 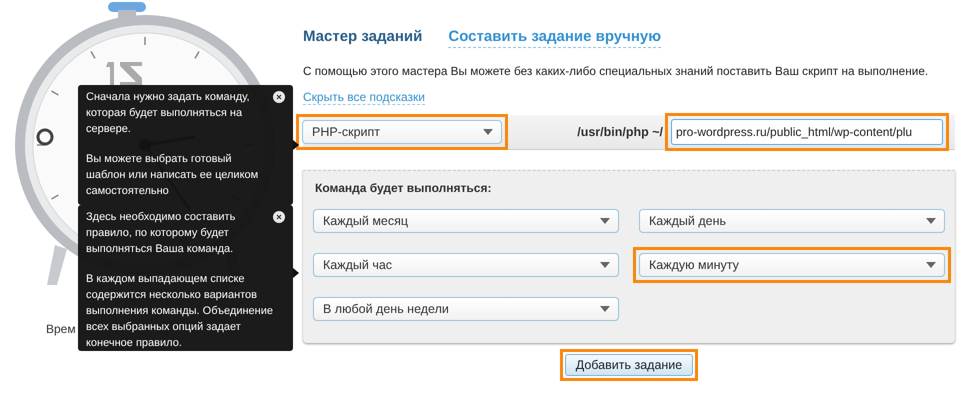 I want to click on hint-text: В каждом выпадающем списке содержится несколько вариантов выполнения команды. Объединение всех выбранных опций задает конечное правило., so click(x=179, y=311).